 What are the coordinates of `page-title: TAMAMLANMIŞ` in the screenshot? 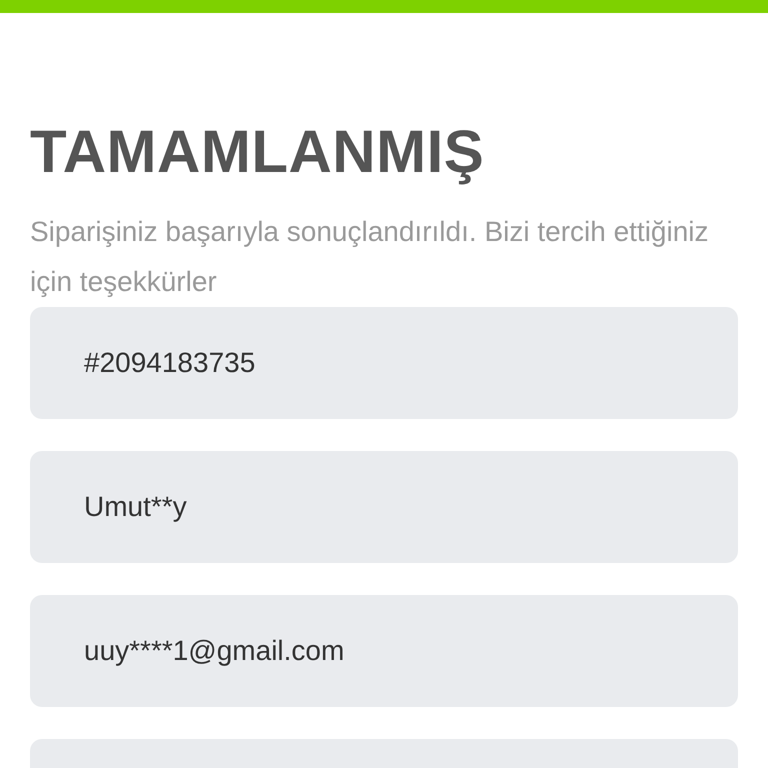 It's located at (258, 152).